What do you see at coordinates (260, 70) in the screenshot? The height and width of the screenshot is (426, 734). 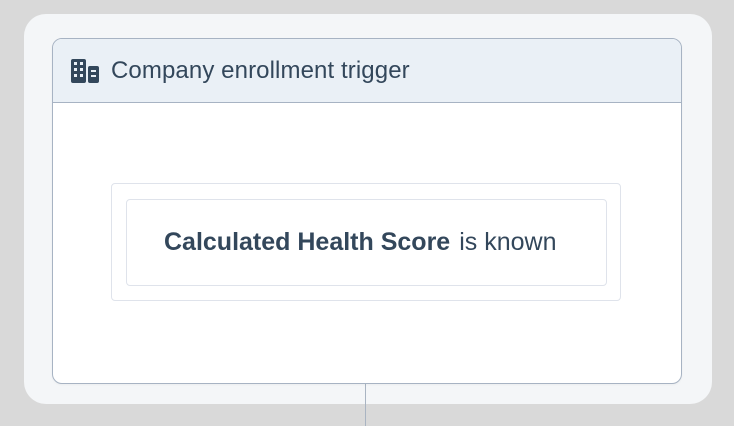 I see `trigger-title: Company enrollment trigger` at bounding box center [260, 70].